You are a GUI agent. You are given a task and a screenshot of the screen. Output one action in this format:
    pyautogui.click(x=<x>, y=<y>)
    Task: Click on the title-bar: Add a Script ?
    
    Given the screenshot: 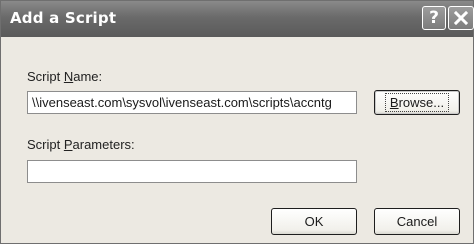 What is the action you would take?
    pyautogui.click(x=237, y=19)
    